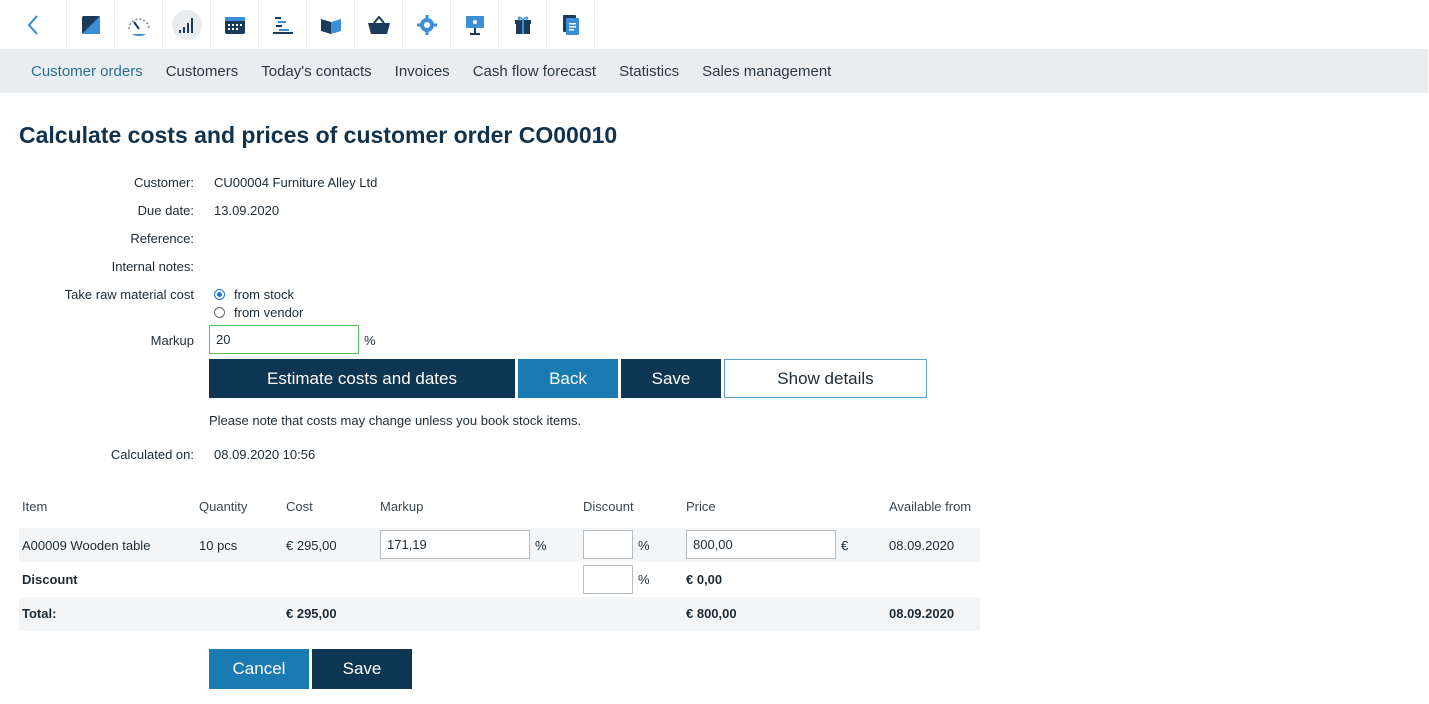 The height and width of the screenshot is (704, 1429). Describe the element at coordinates (534, 71) in the screenshot. I see `tab-cash-flow-forecast: Cash flow forecast` at that location.